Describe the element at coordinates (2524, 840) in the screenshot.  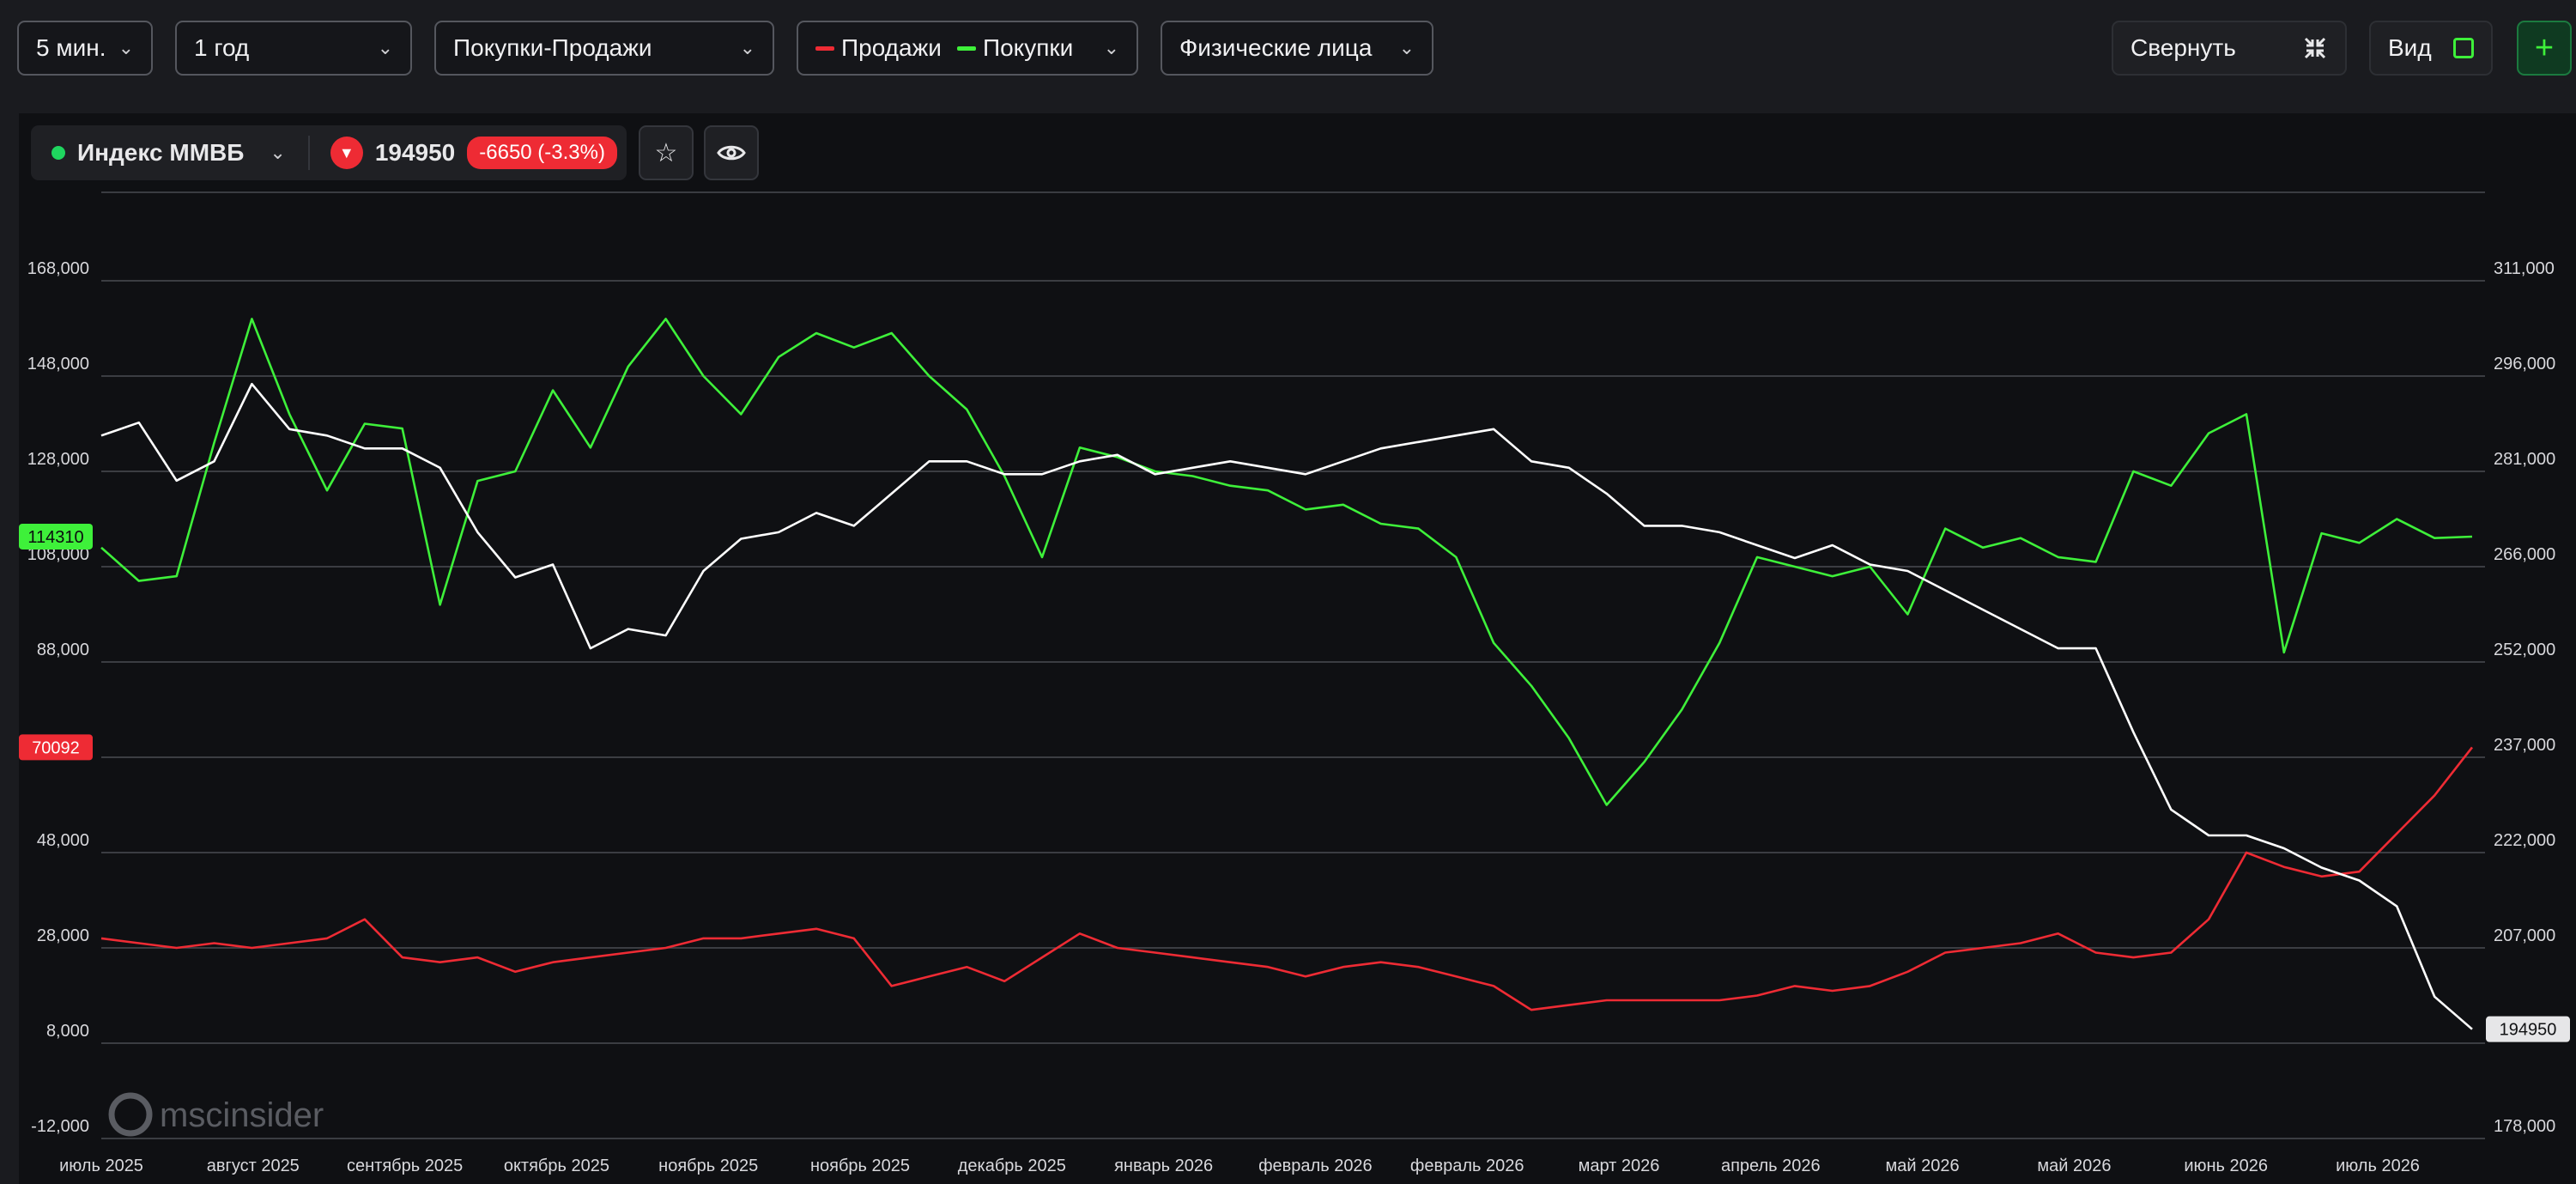
I see `right-tick-label: 222,000` at that location.